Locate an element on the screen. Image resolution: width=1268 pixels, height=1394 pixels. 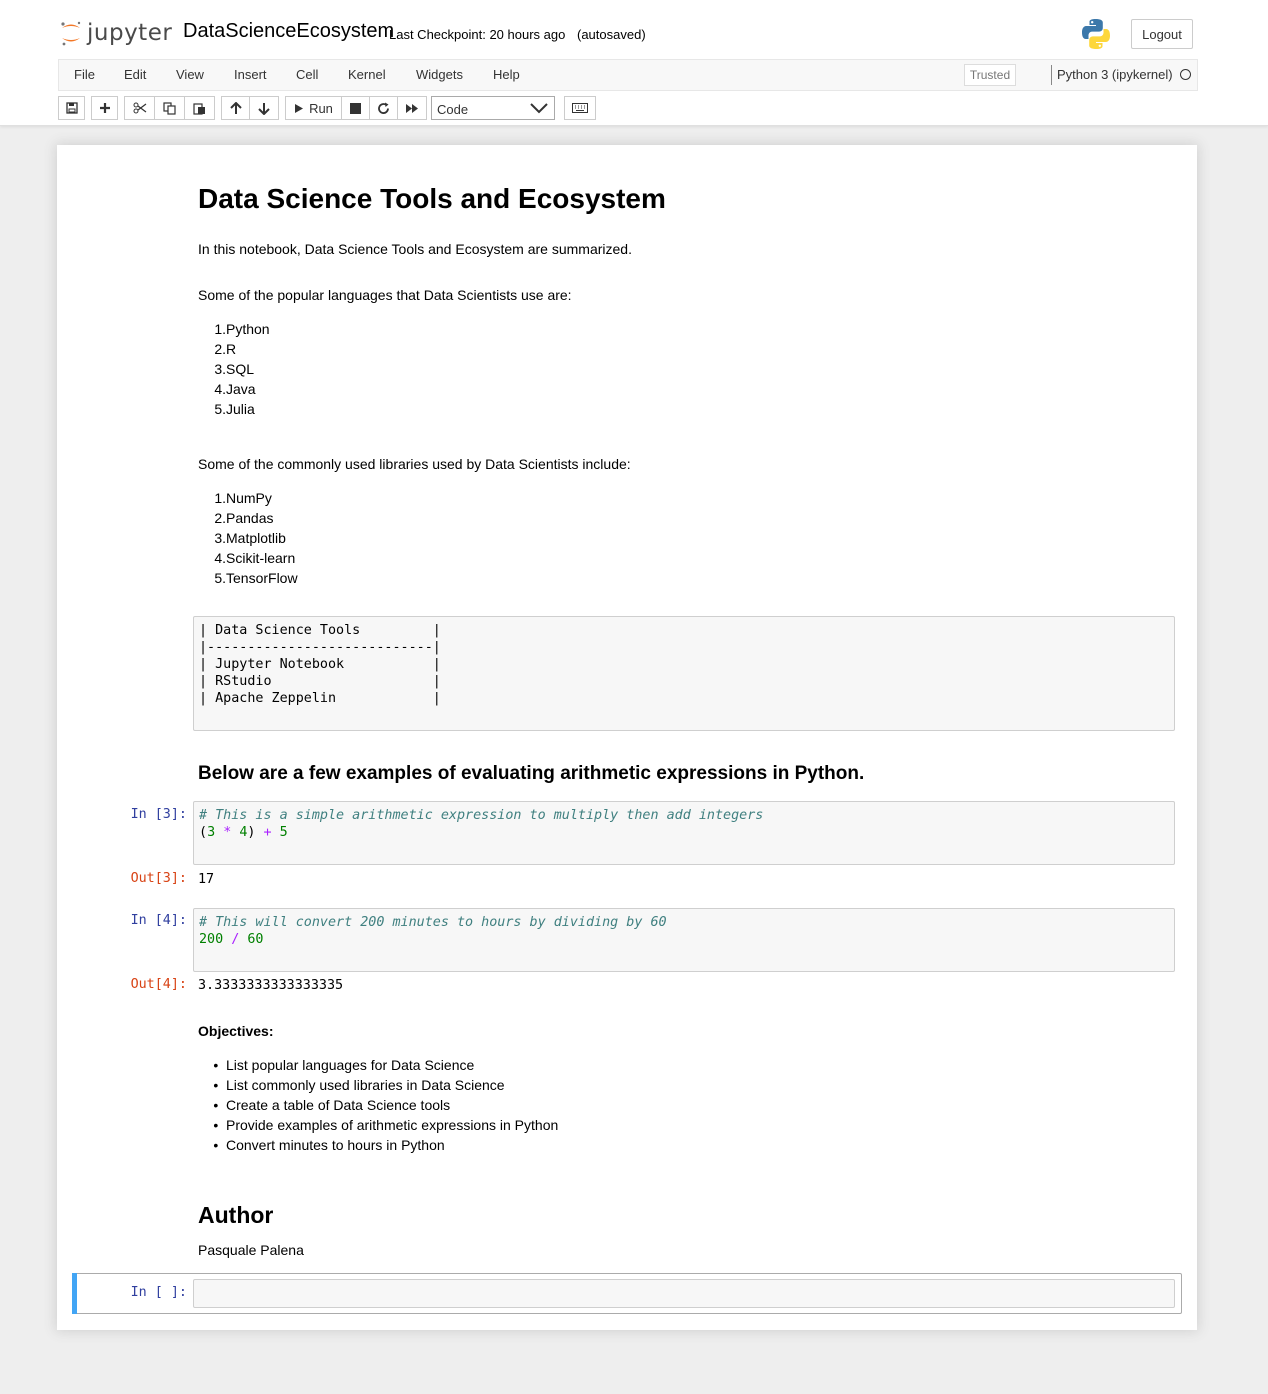
empty-code-input is located at coordinates (684, 1293).